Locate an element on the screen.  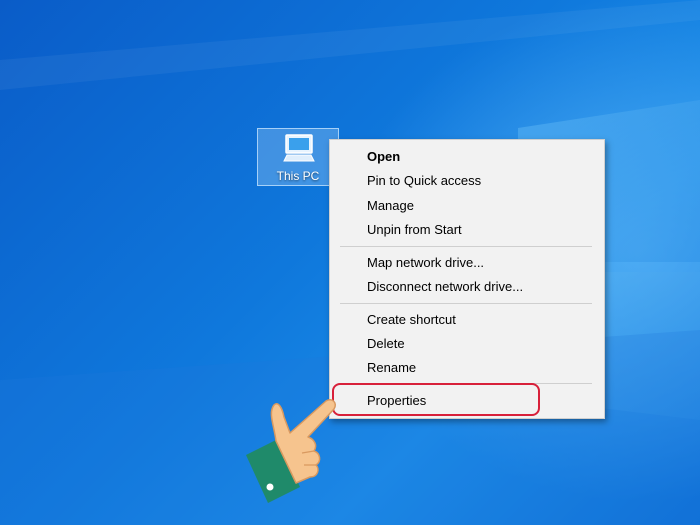
properties-highlight-box is located at coordinates (436, 399).